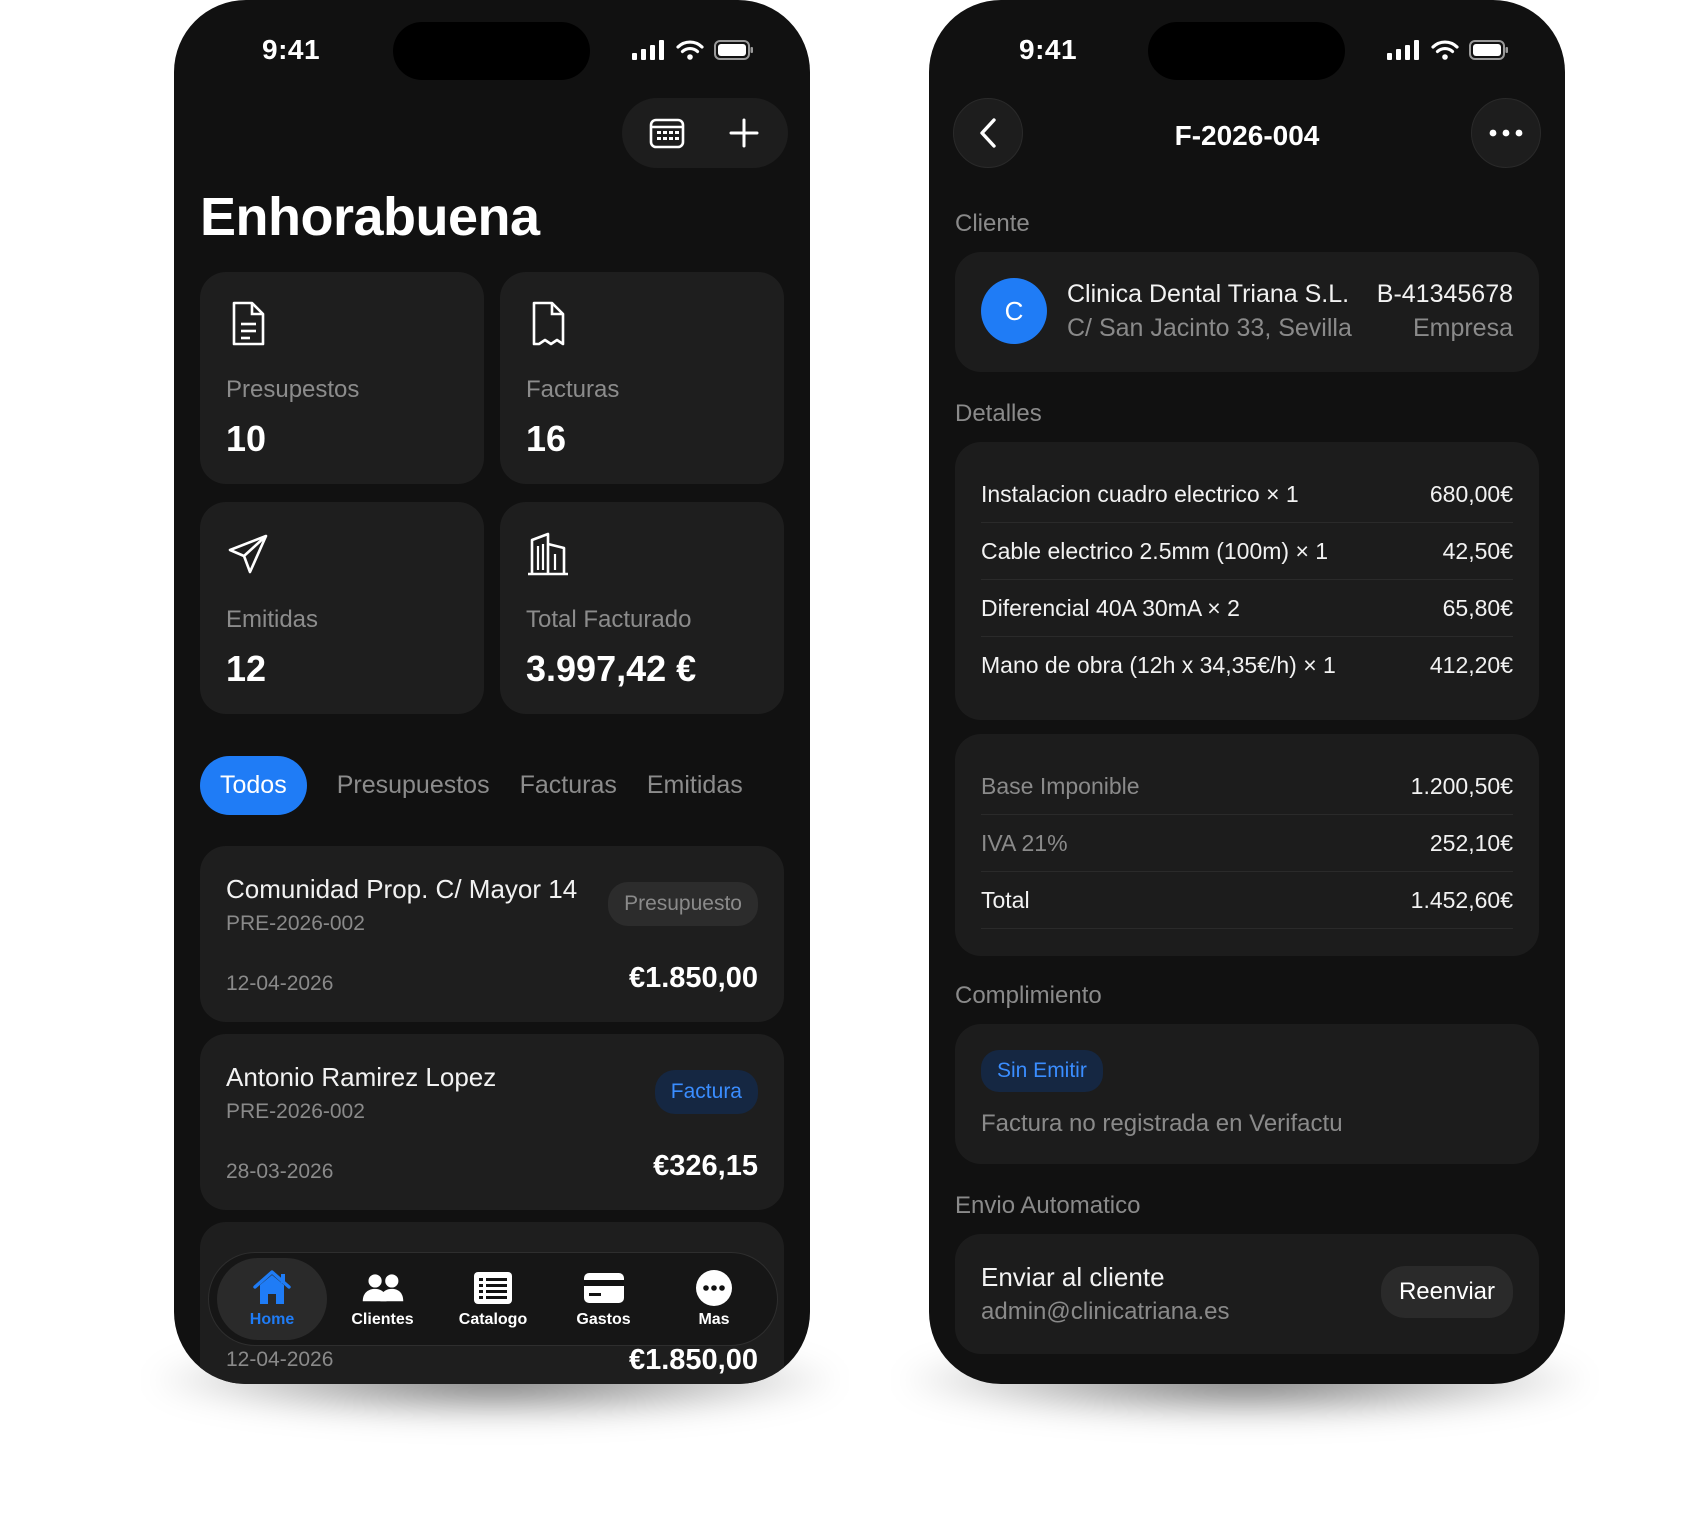 The height and width of the screenshot is (1514, 1706). I want to click on page-title: Enhorabuena, so click(370, 217).